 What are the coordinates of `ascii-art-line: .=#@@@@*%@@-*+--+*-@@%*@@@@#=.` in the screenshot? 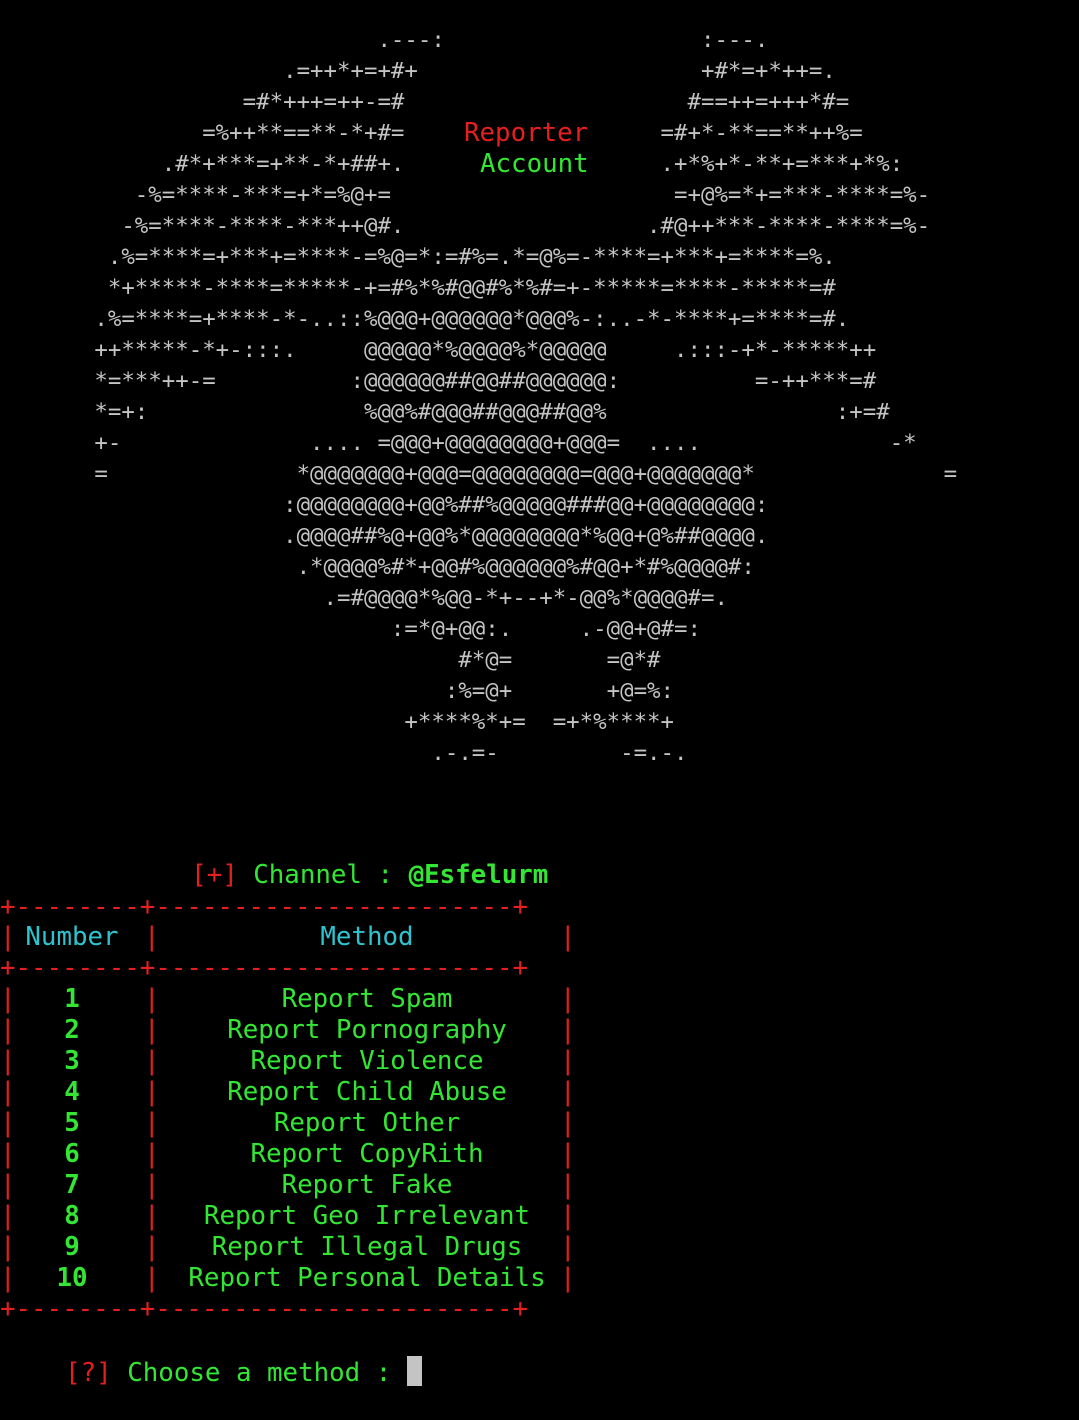 It's located at (364, 598).